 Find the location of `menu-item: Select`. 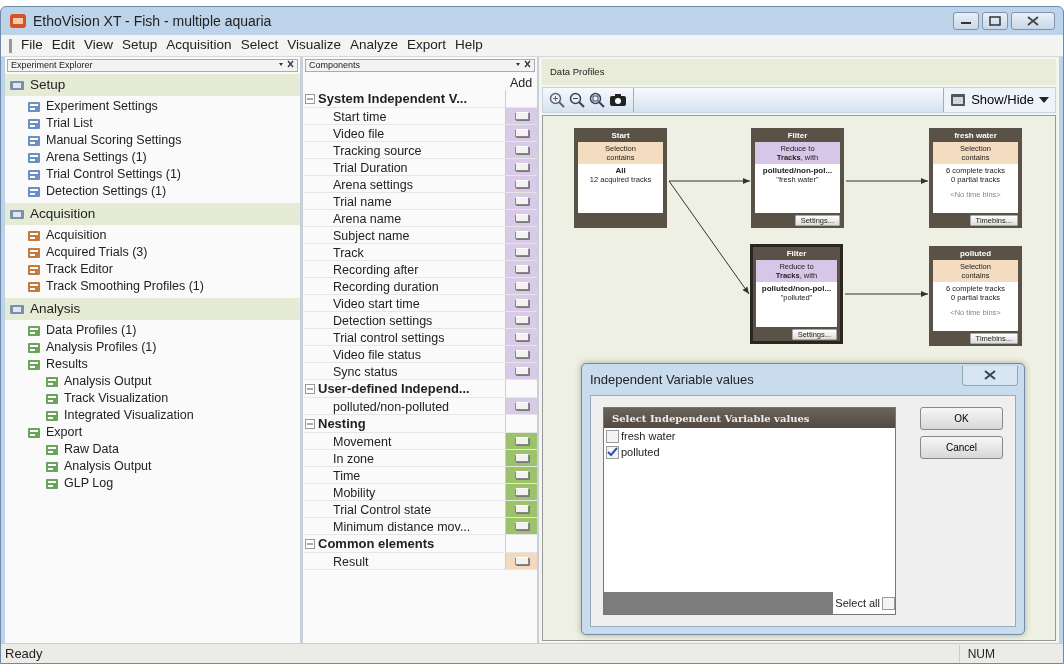

menu-item: Select is located at coordinates (259, 45).